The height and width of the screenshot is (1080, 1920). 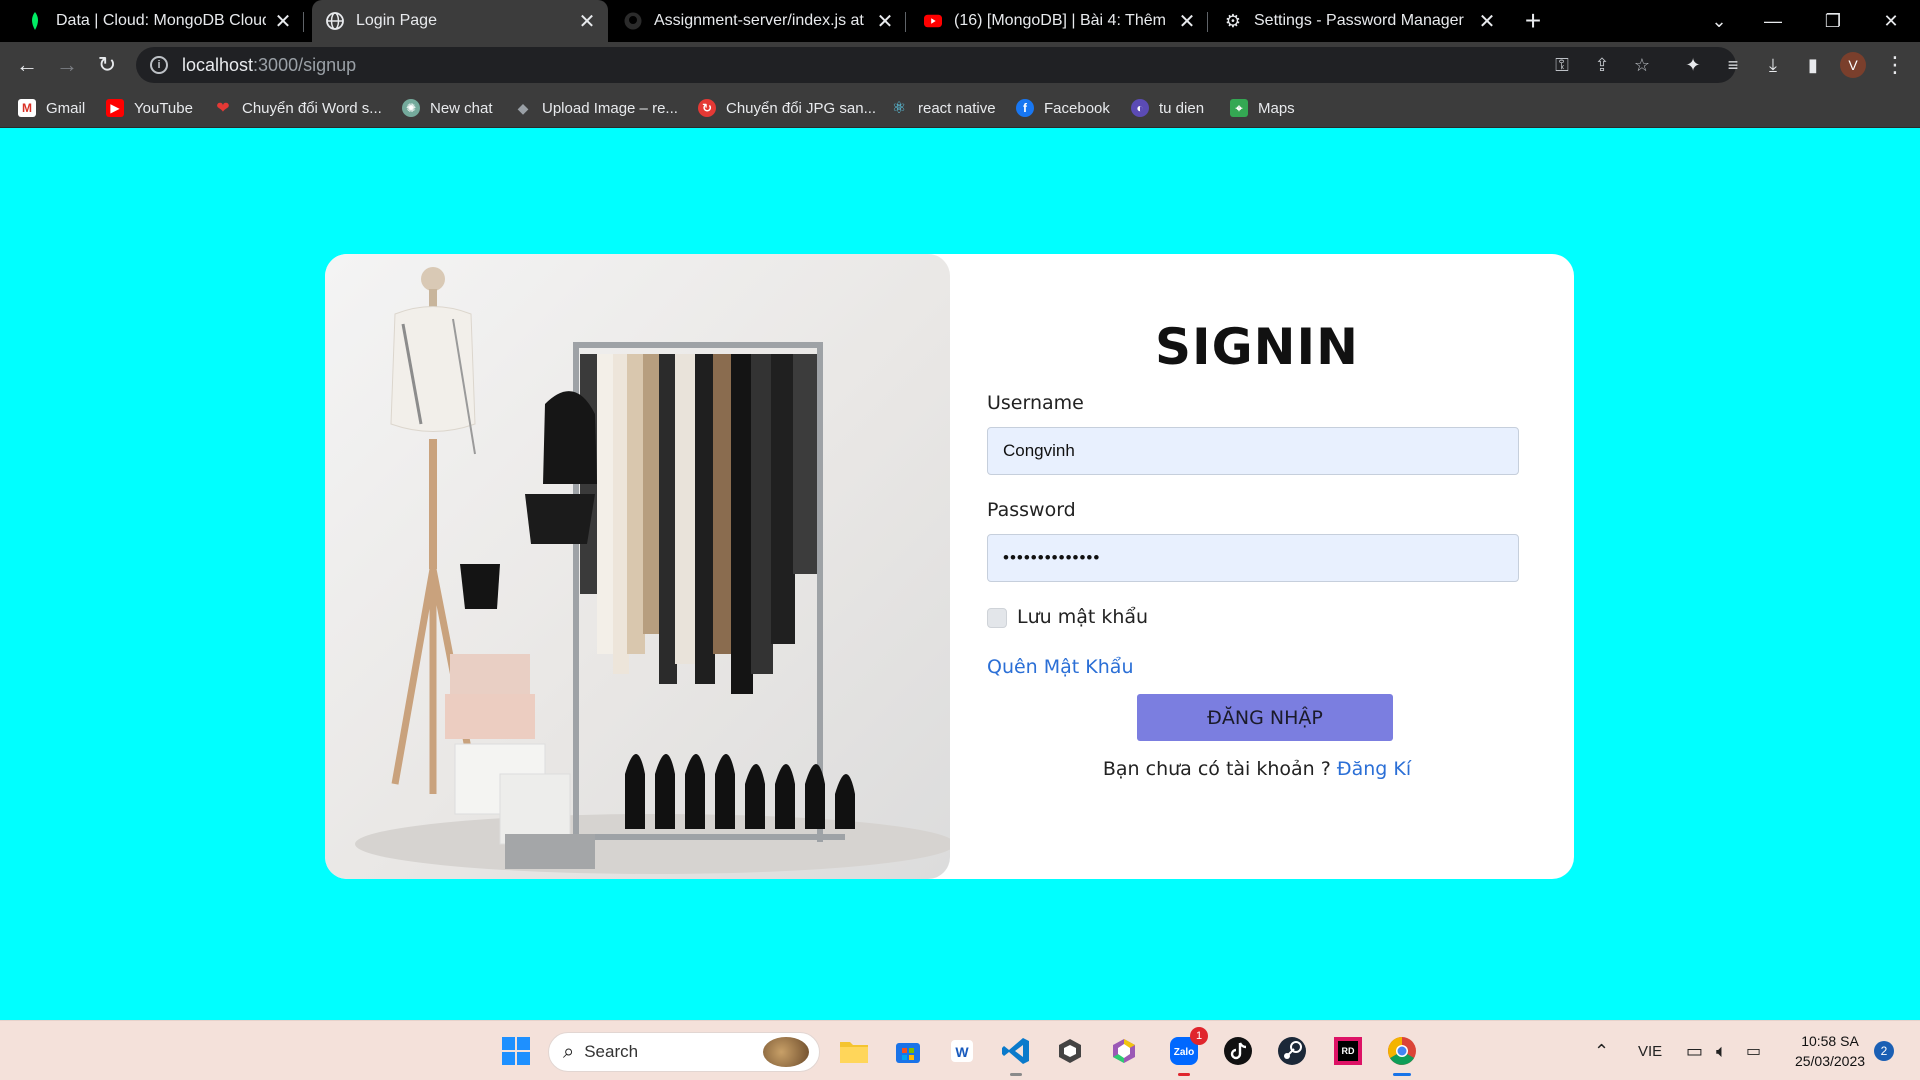 I want to click on password-field, so click(x=1253, y=558).